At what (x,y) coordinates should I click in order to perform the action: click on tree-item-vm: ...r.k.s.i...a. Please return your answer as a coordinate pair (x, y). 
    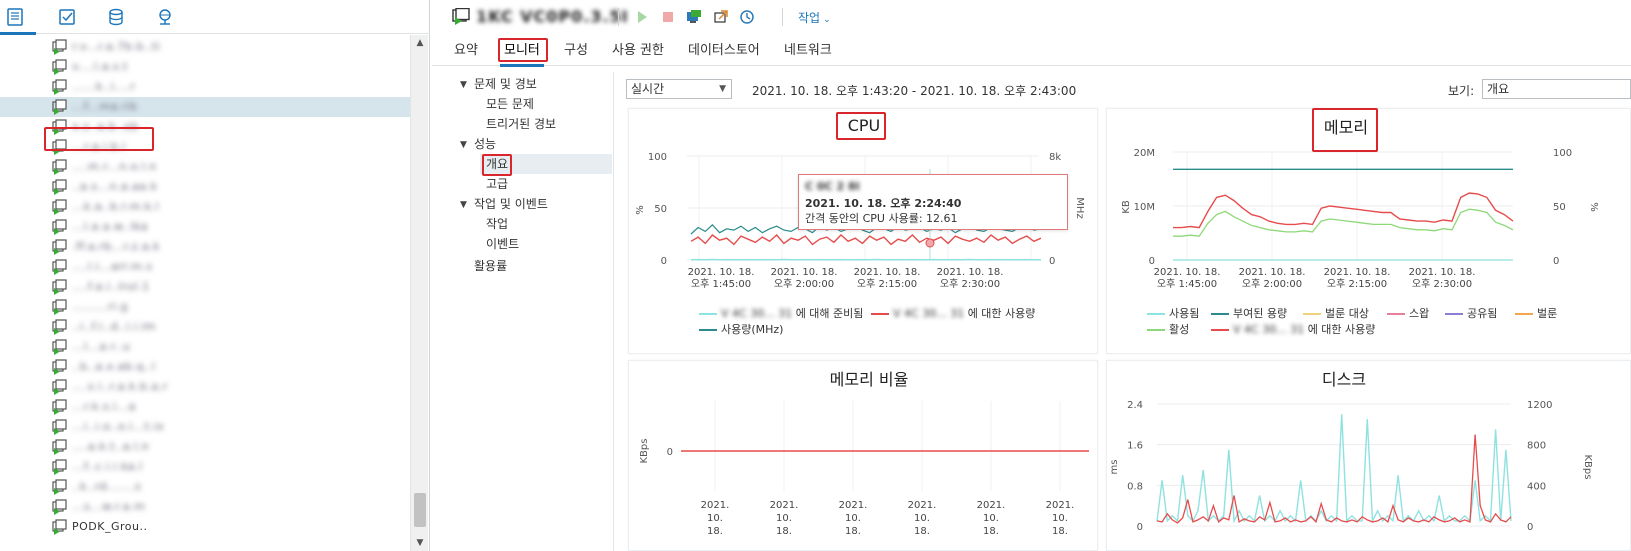
    Looking at the image, I should click on (205, 407).